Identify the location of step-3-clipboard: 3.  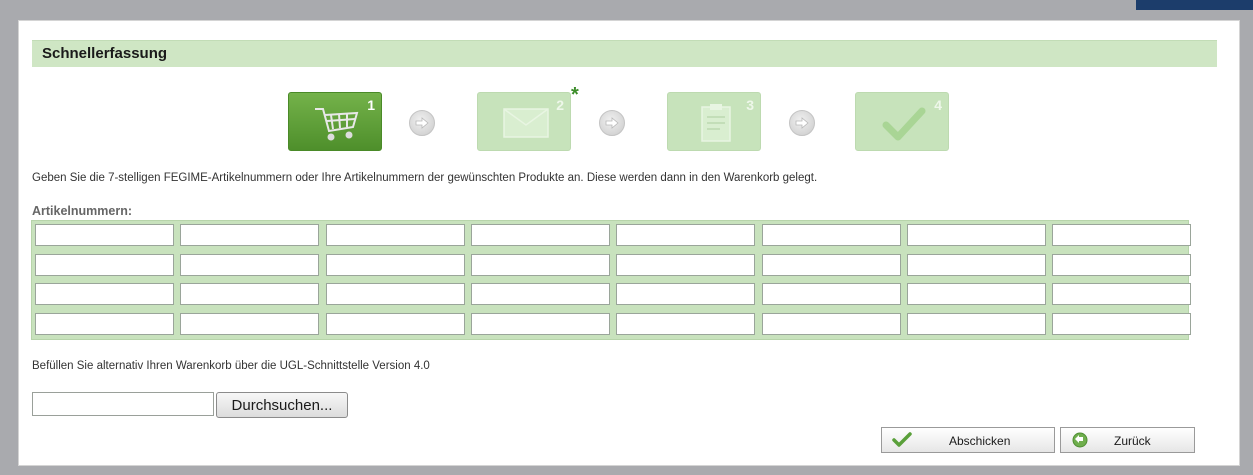
(714, 121).